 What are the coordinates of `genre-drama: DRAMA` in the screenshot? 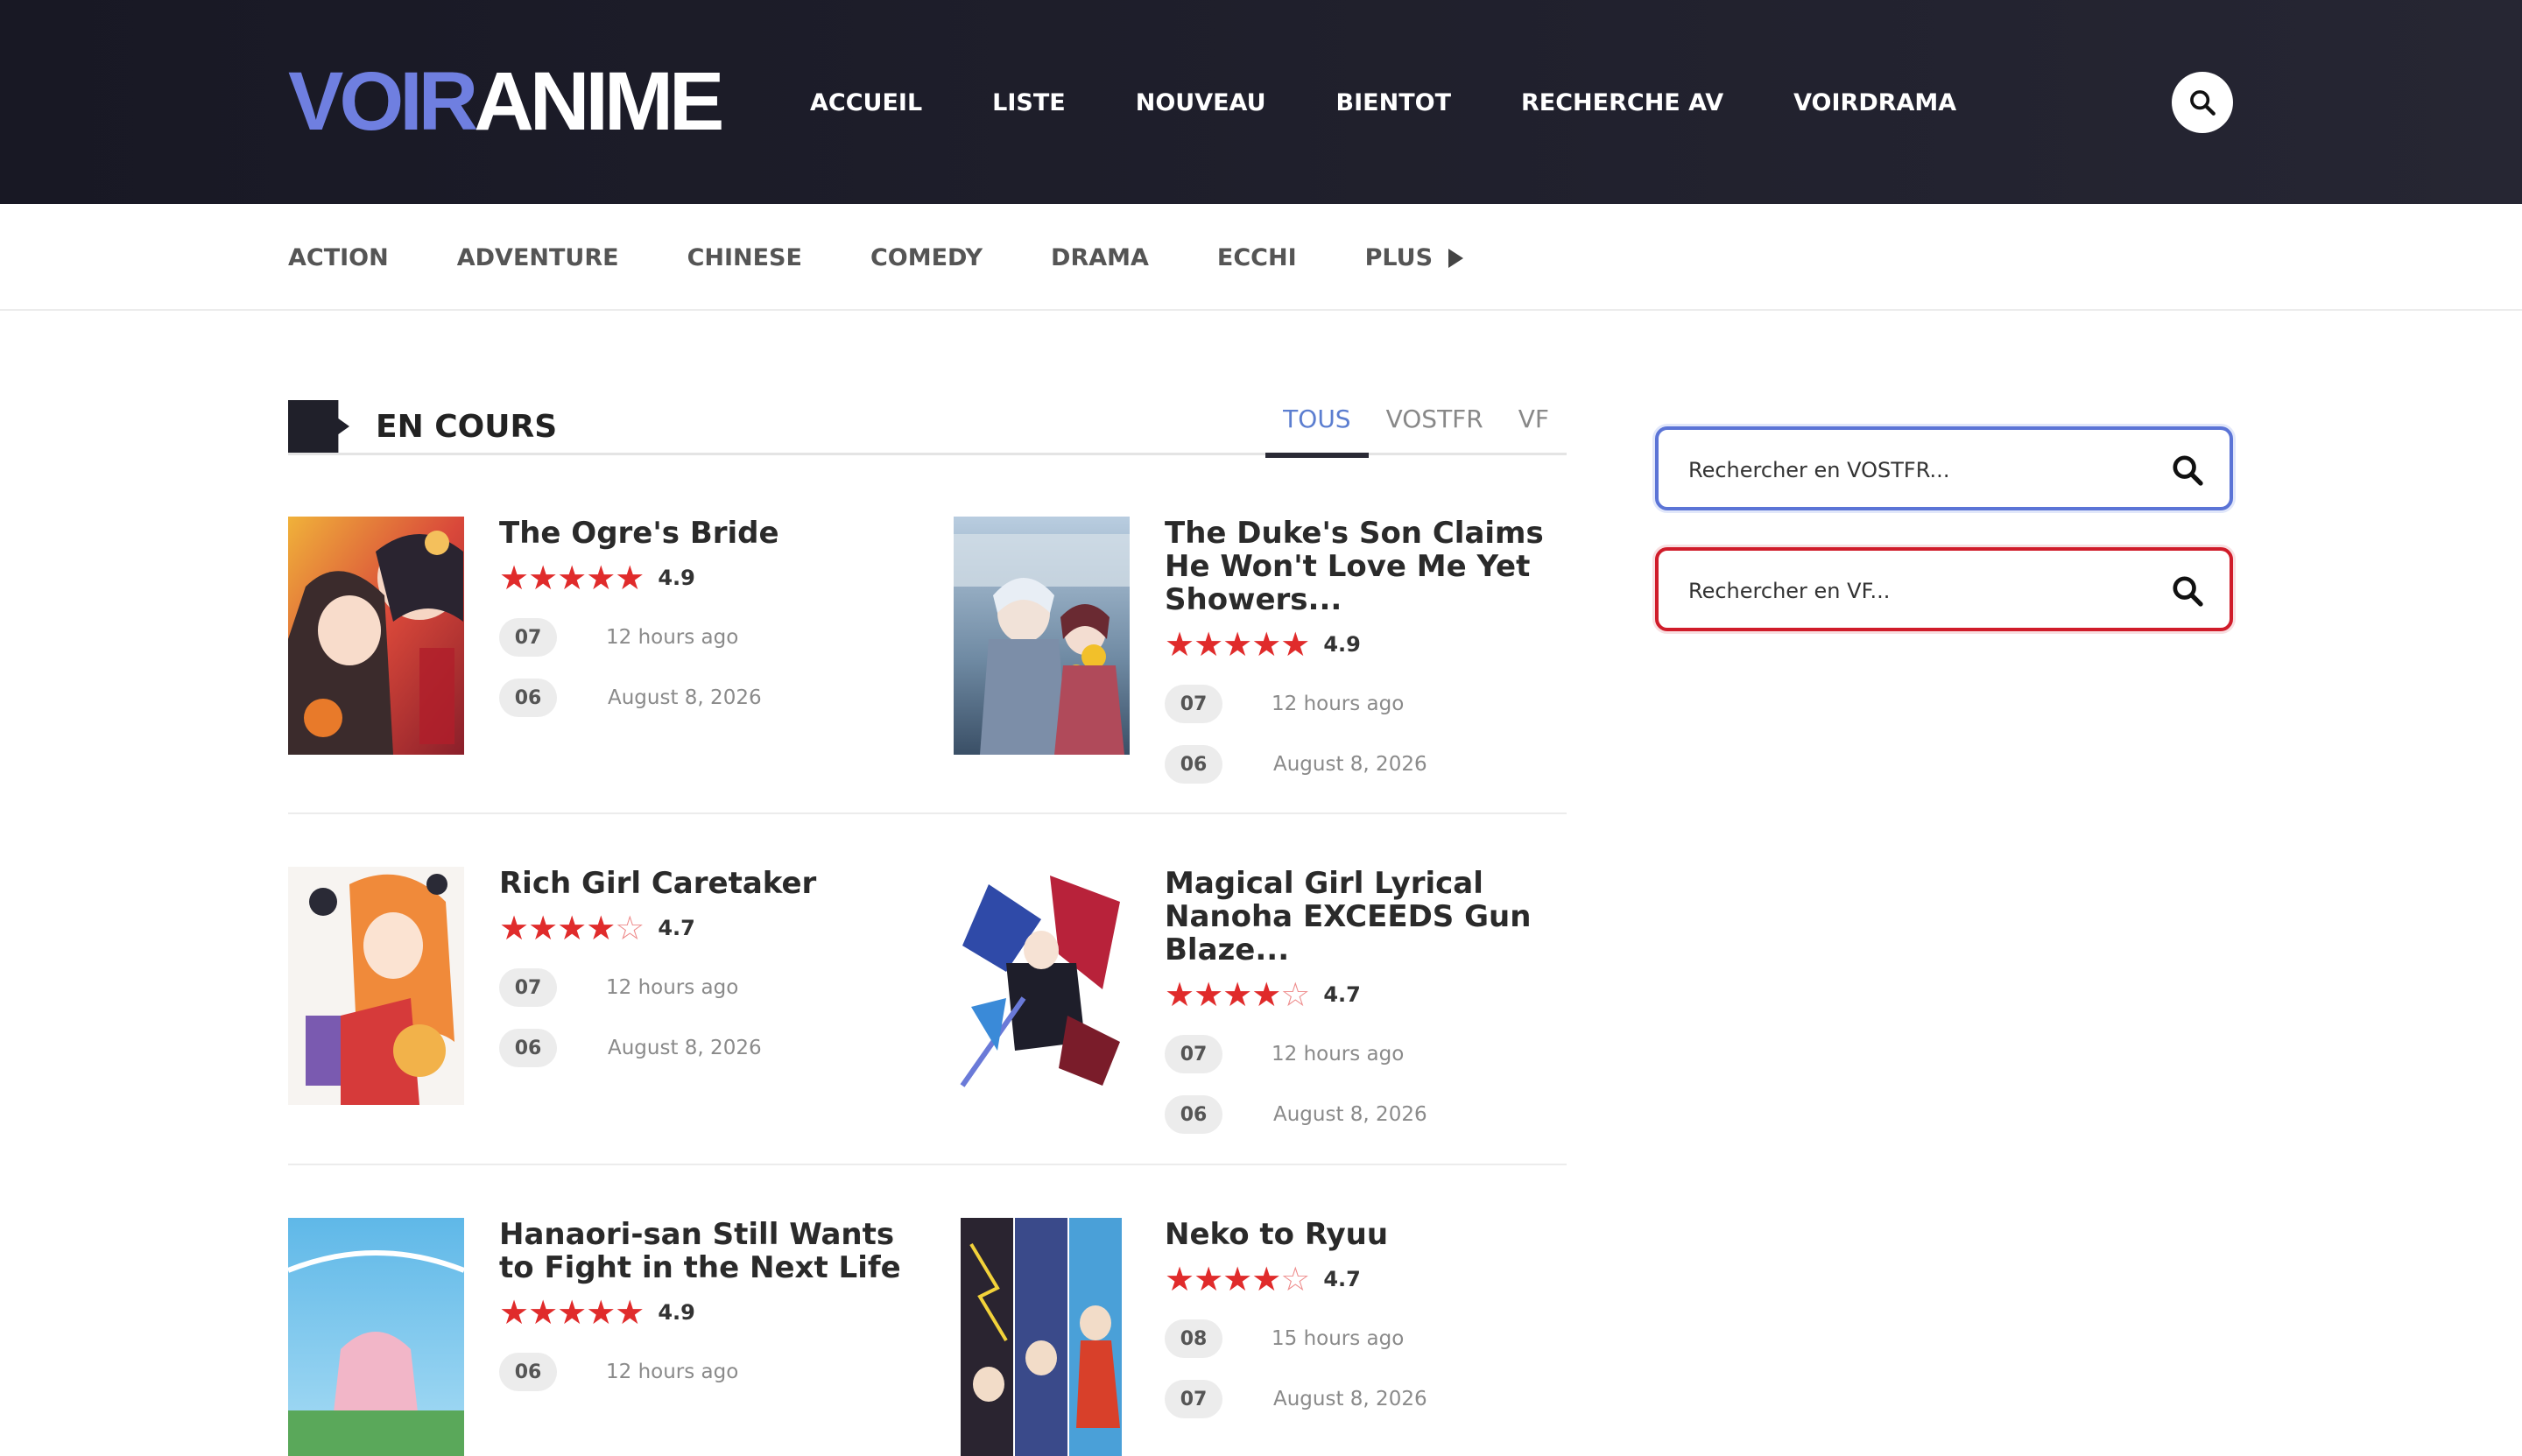 It's located at (1100, 258).